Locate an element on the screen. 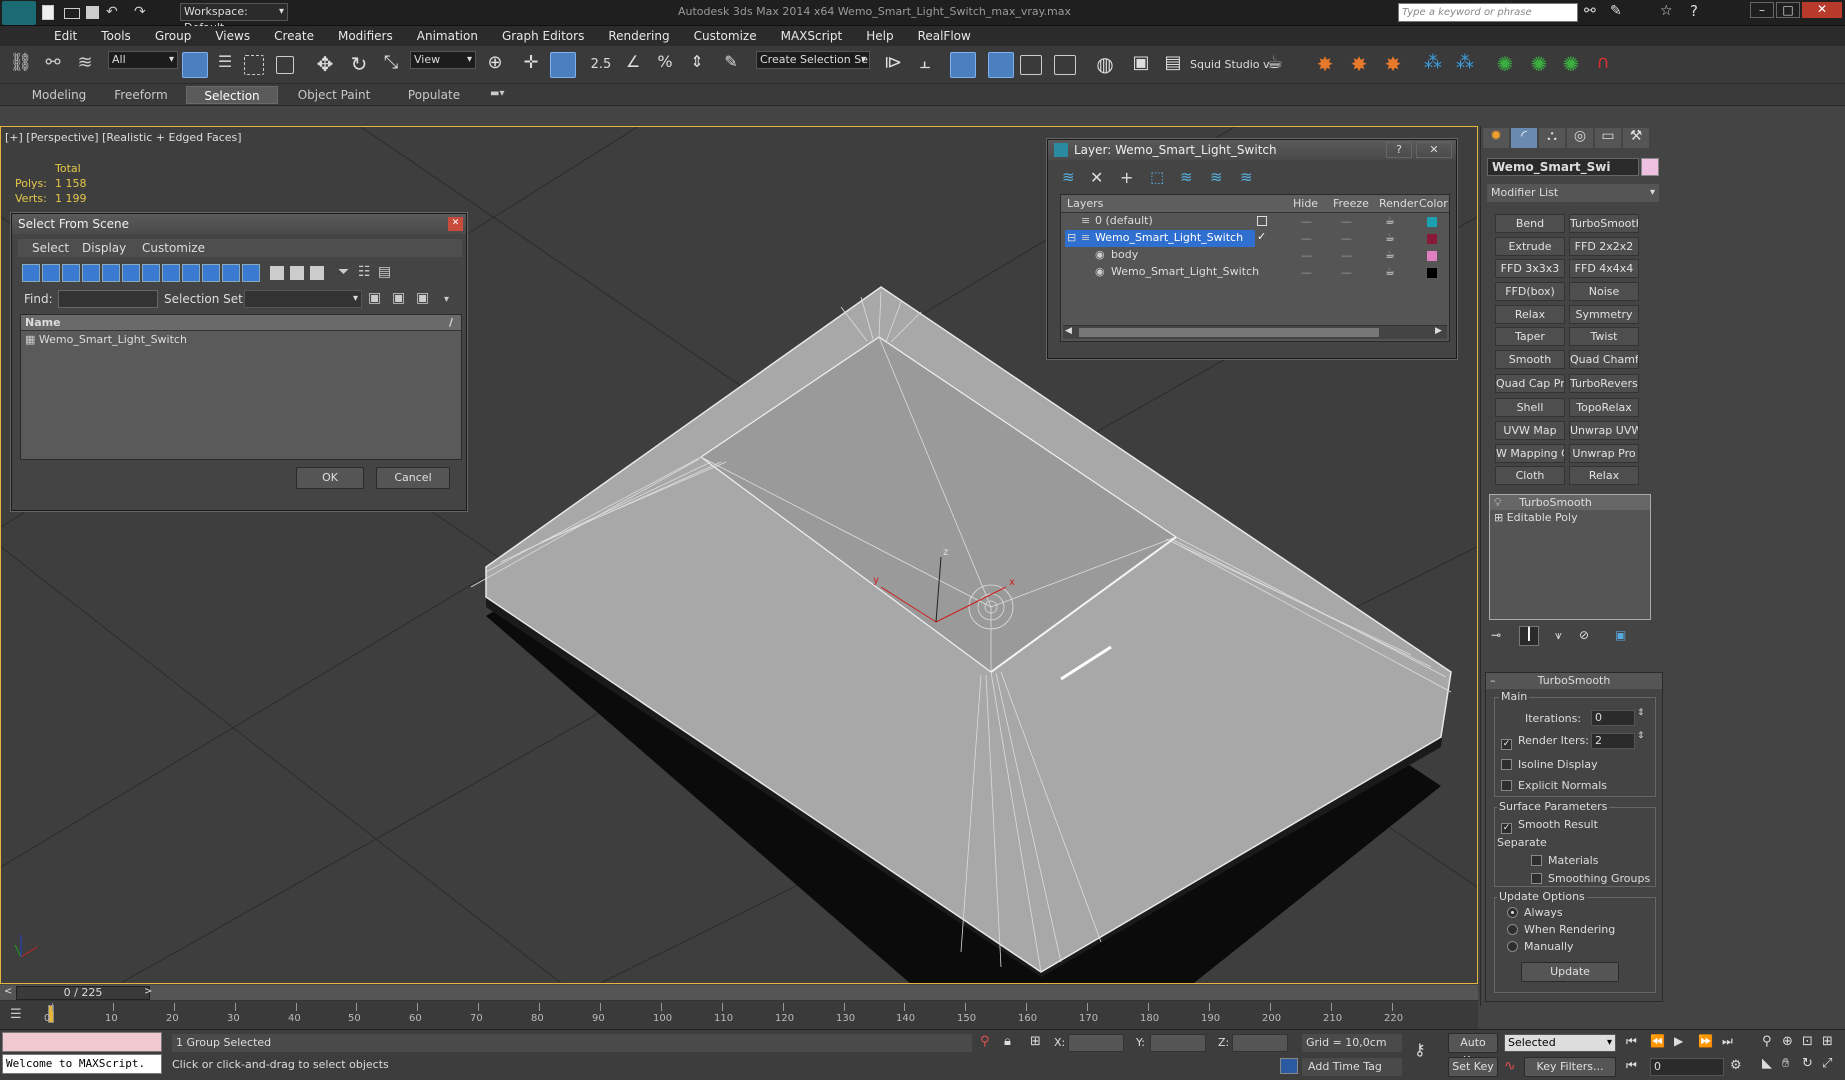  find-input is located at coordinates (108, 299).